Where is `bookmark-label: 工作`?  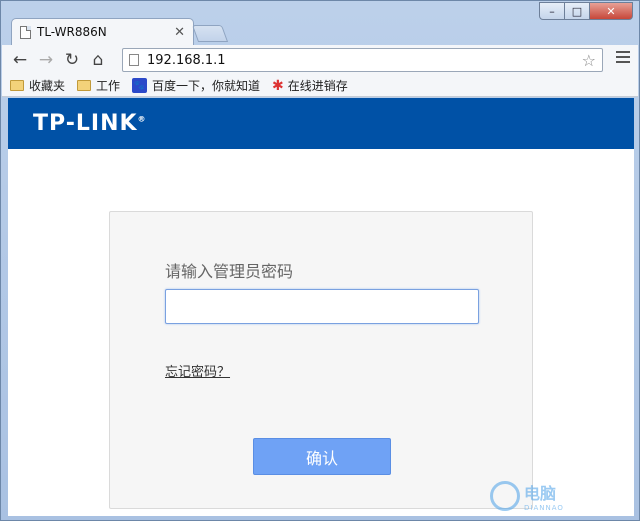 bookmark-label: 工作 is located at coordinates (108, 86).